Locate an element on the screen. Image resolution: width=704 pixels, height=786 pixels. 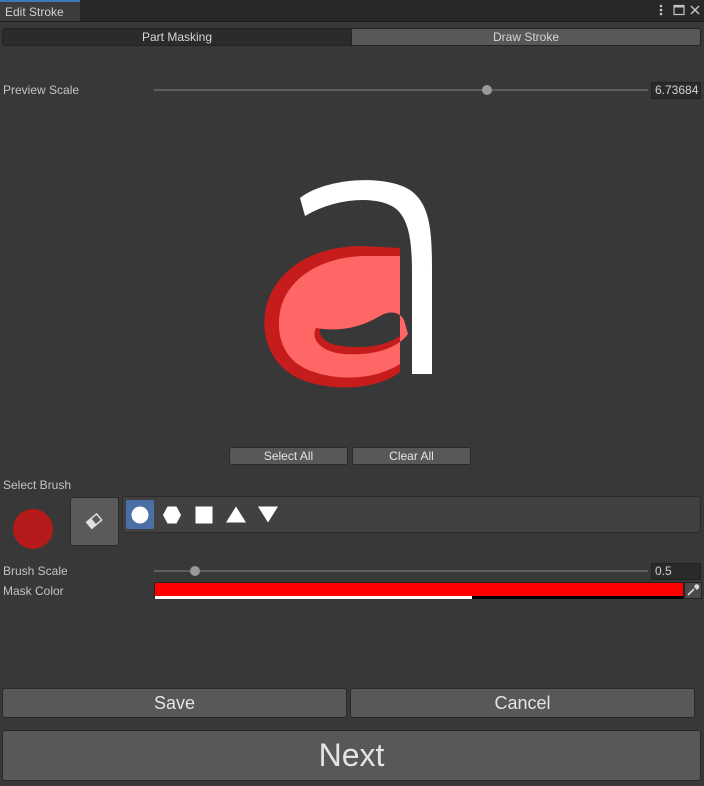
glyph-preview-image is located at coordinates (348, 284).